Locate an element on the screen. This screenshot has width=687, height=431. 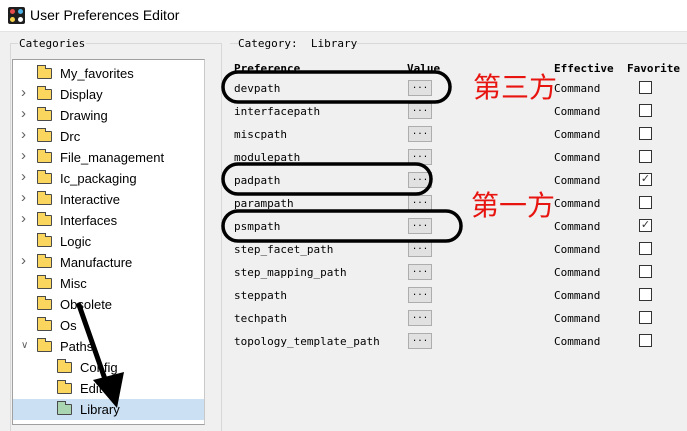
preference-row-miscpath: miscpath... Command is located at coordinates (343, 135).